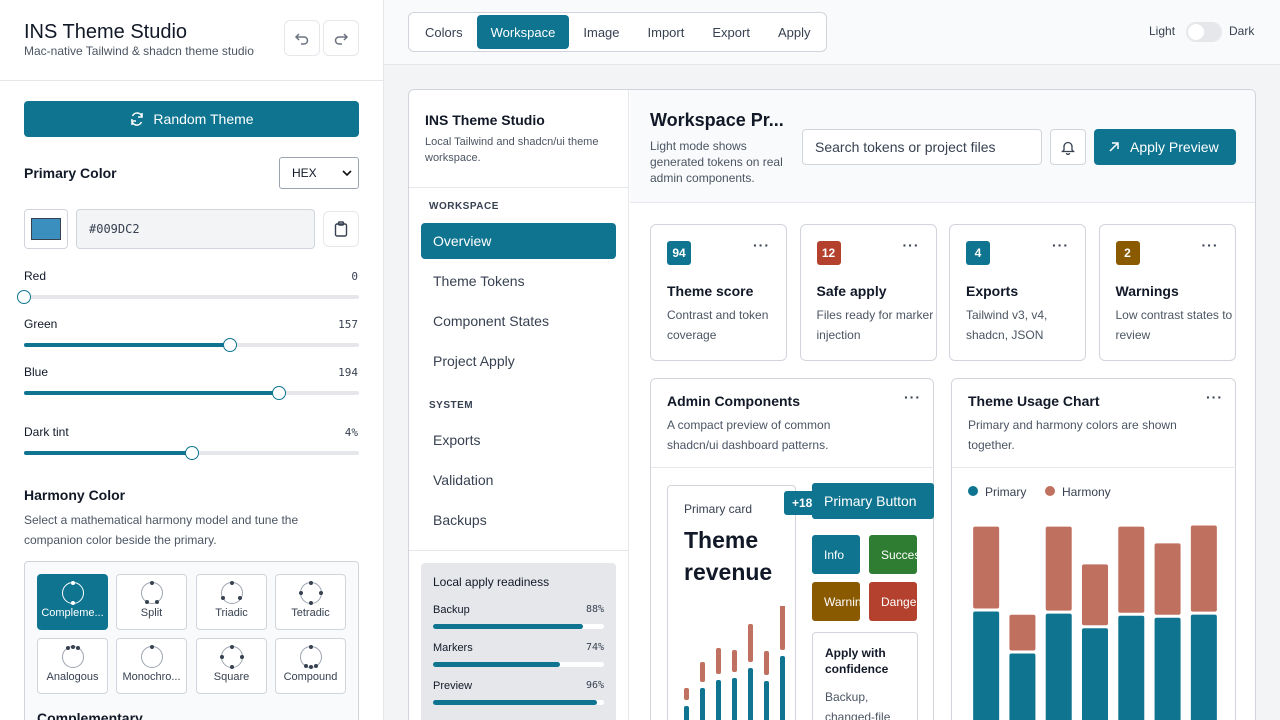 This screenshot has height=720, width=1280. I want to click on tab-workspace: Workspace, so click(523, 32).